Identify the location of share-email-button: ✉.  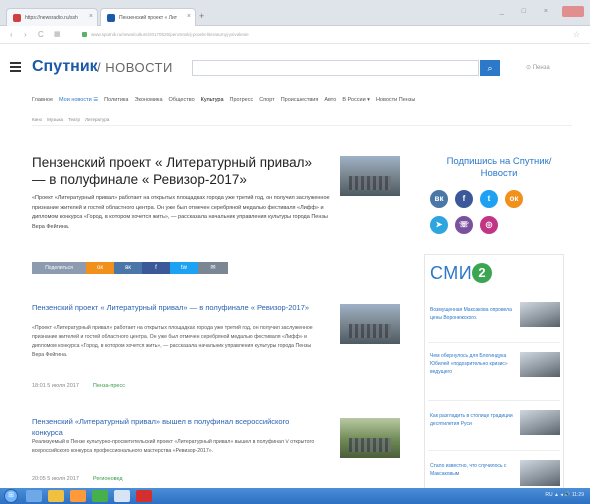
(213, 268).